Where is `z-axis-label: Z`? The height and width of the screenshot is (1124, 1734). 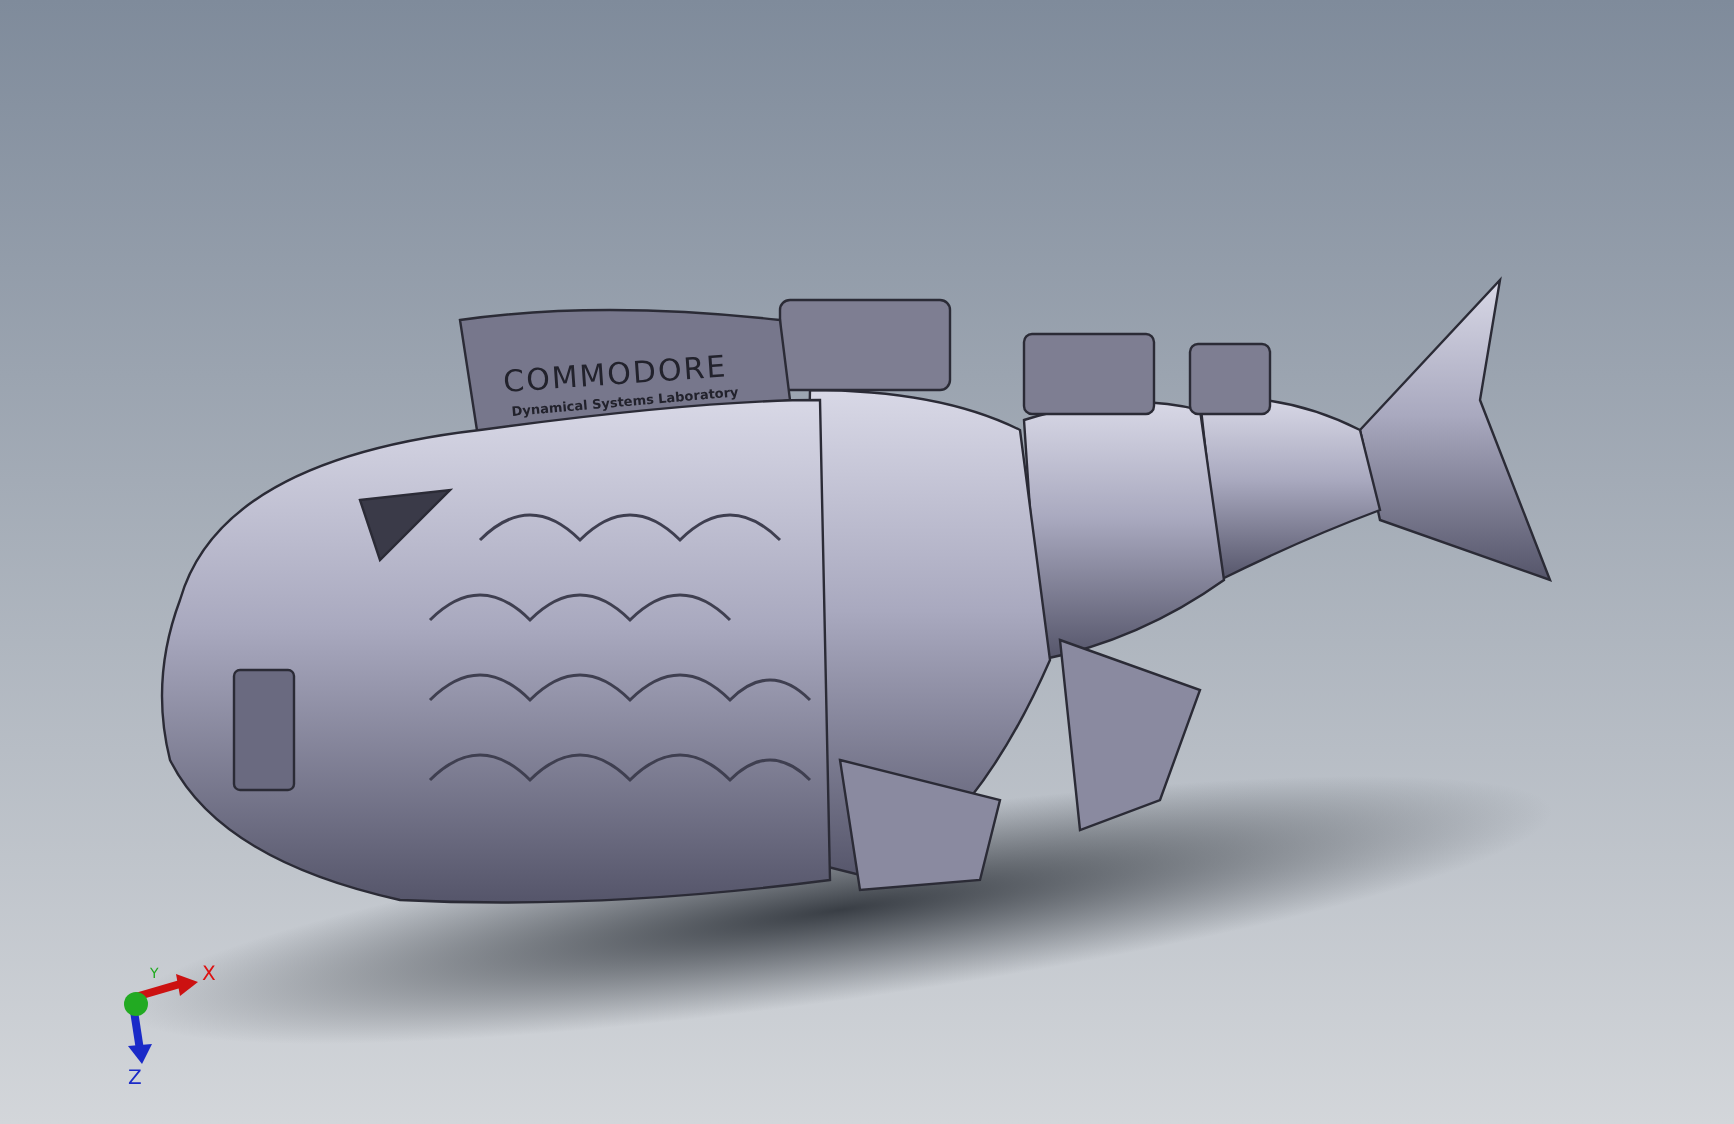
z-axis-label: Z is located at coordinates (135, 1079).